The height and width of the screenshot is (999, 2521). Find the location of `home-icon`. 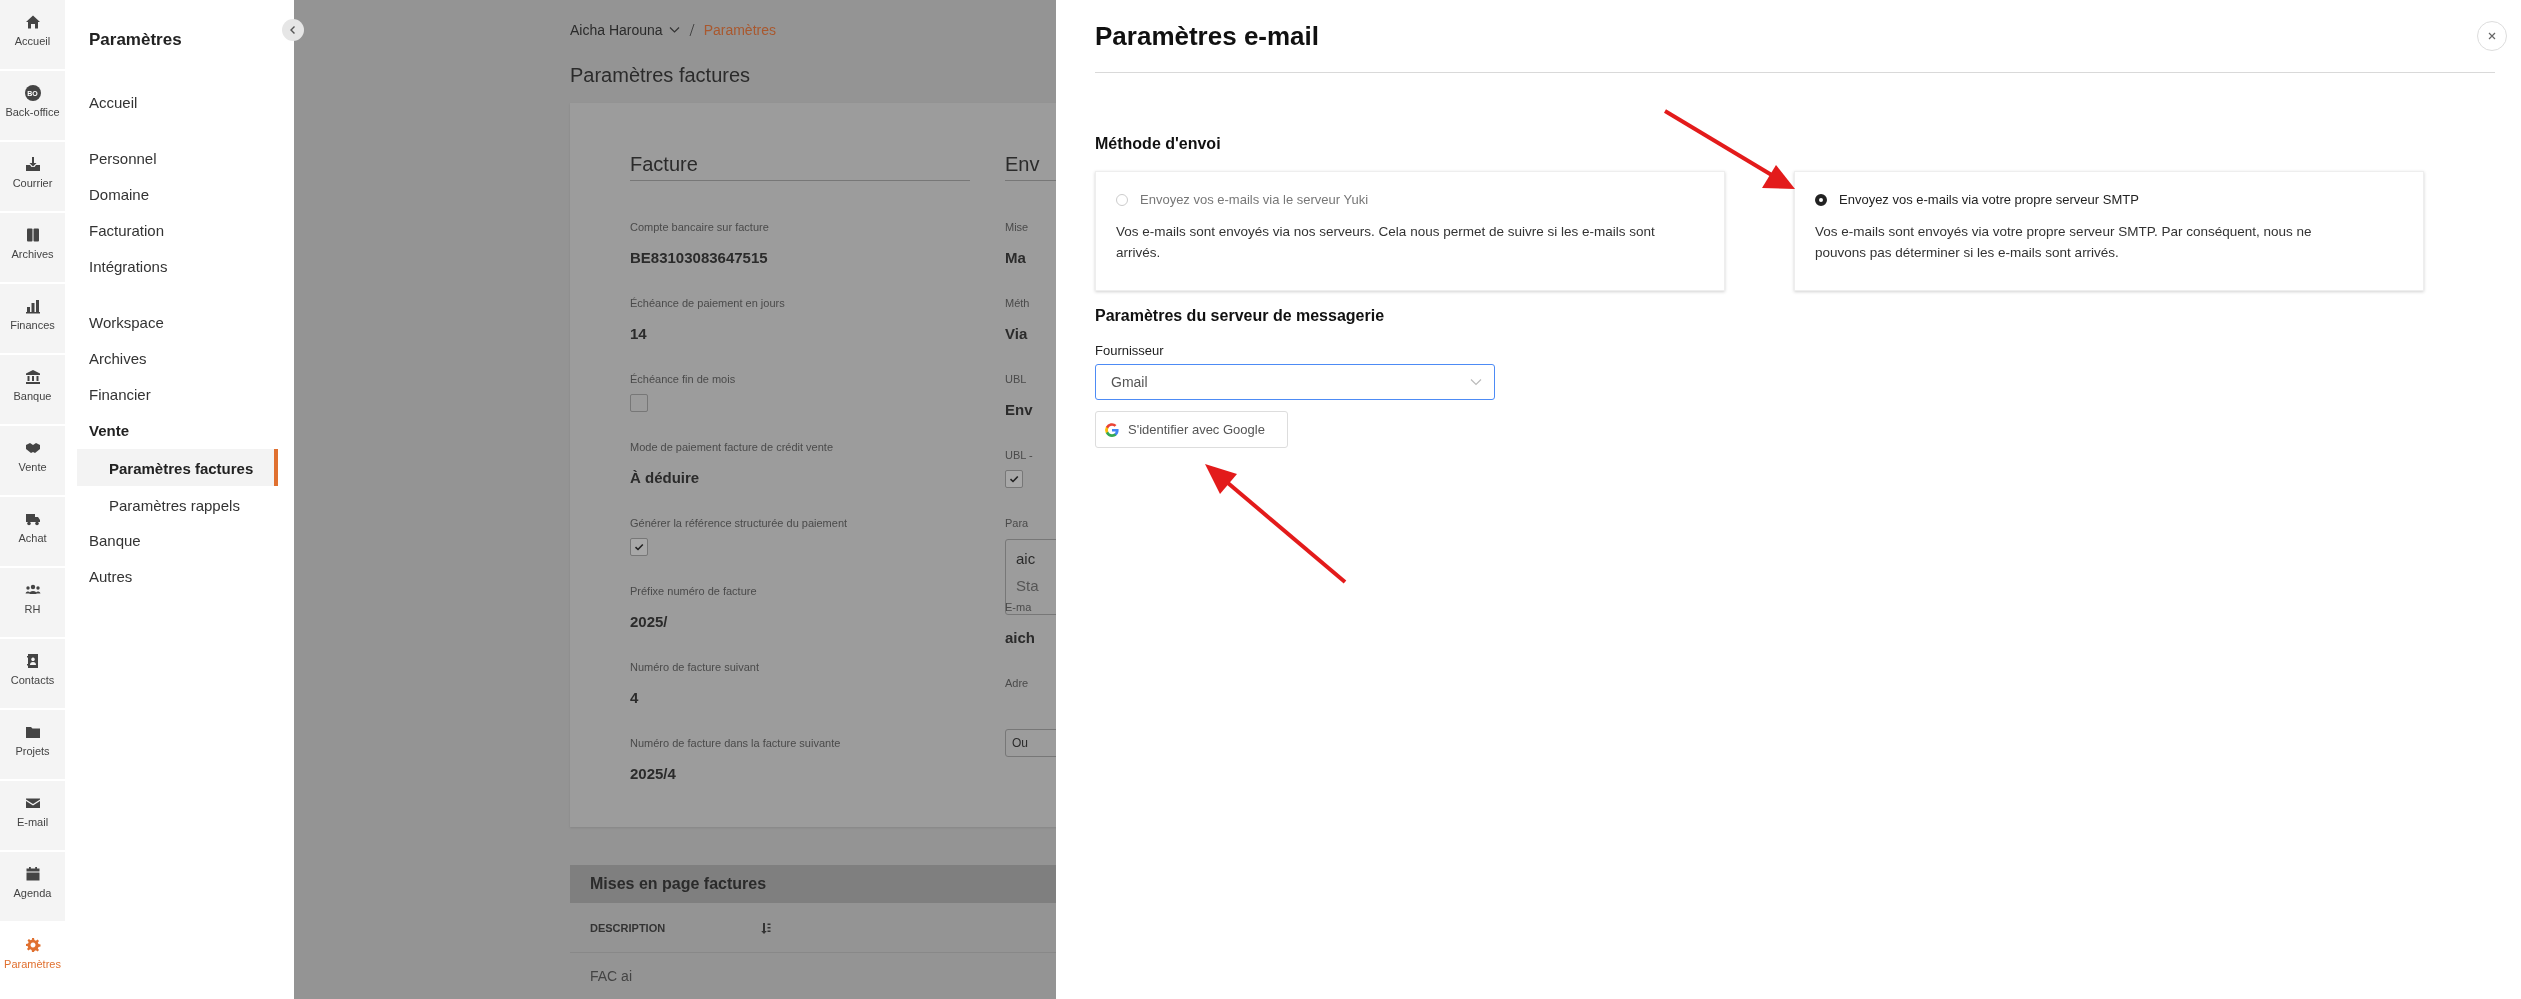

home-icon is located at coordinates (32, 22).